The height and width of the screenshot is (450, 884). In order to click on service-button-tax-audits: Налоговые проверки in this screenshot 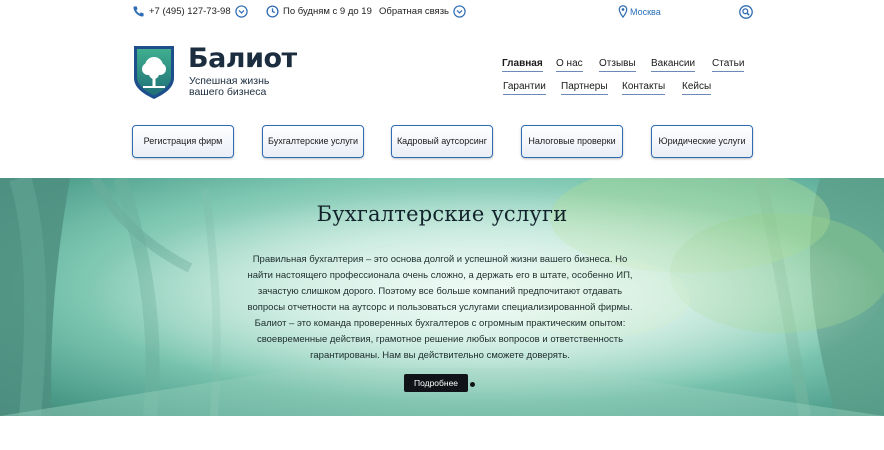, I will do `click(572, 141)`.